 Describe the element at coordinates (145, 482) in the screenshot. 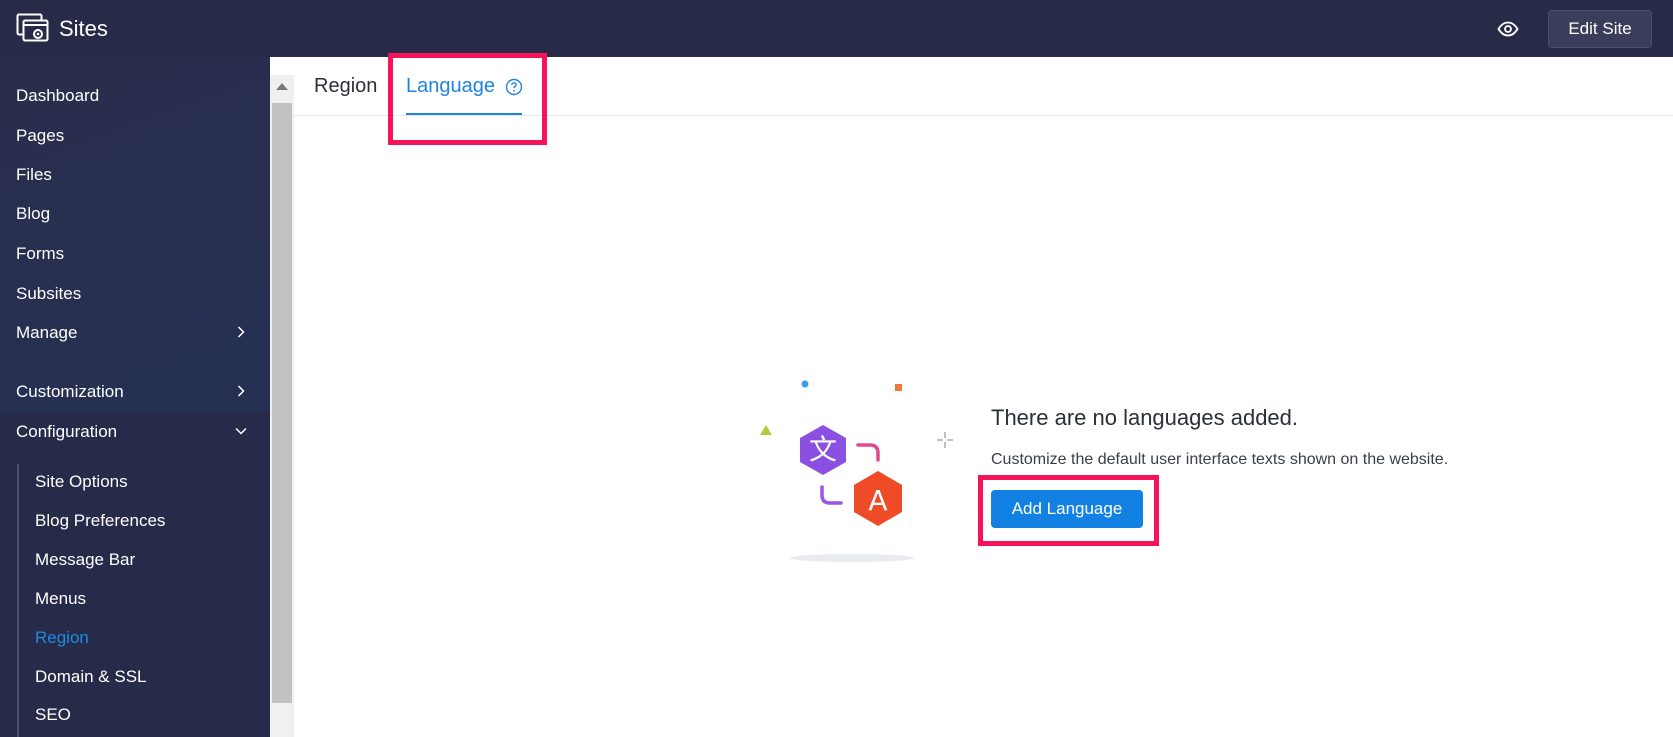

I see `sidebar-subitem-site-options: Site Options` at that location.